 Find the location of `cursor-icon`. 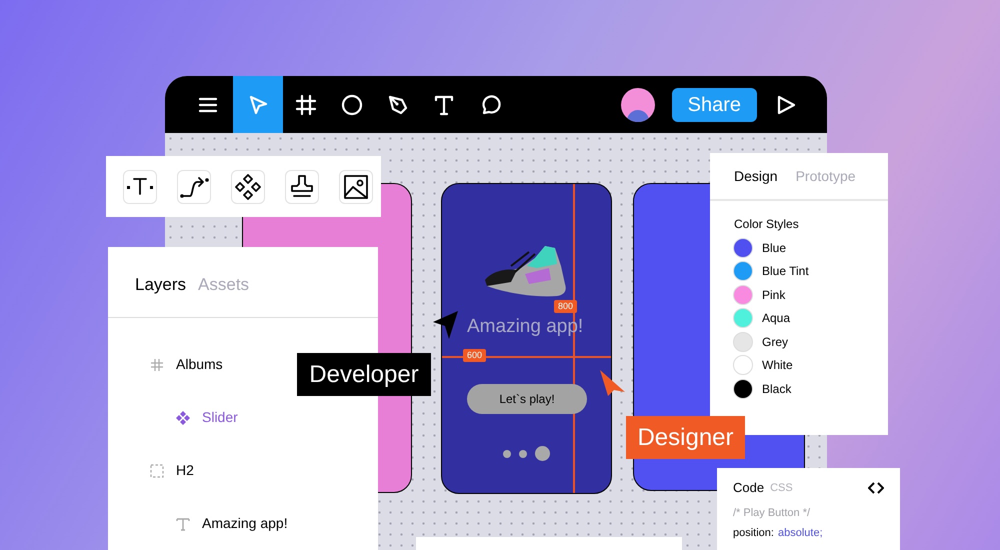

cursor-icon is located at coordinates (612, 383).